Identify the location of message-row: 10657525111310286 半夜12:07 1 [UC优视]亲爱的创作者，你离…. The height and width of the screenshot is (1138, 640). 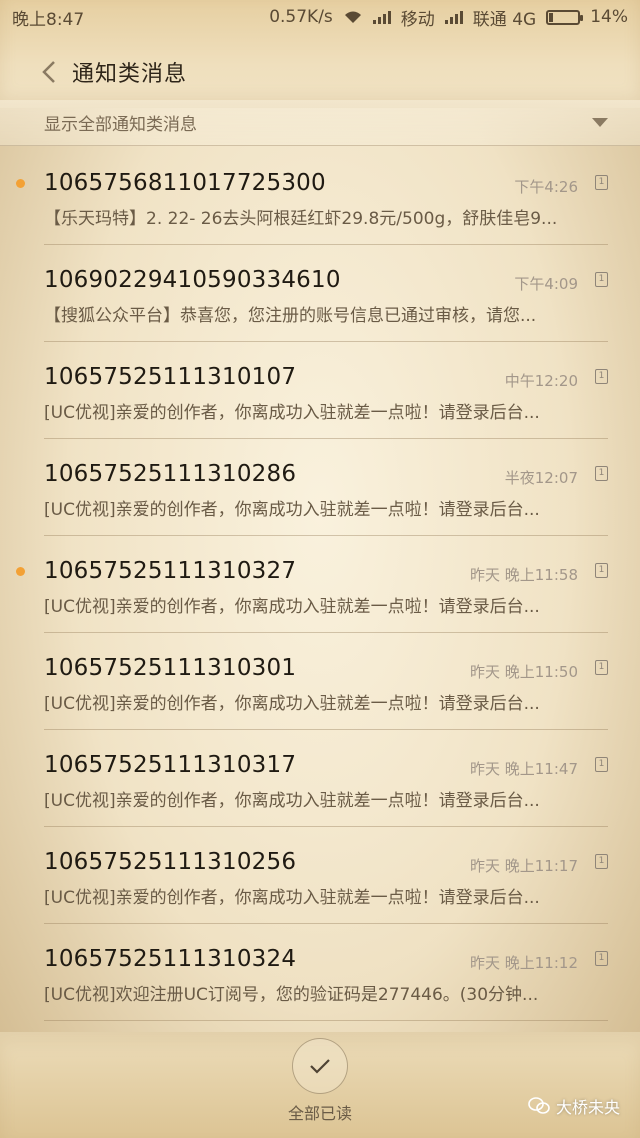
(326, 487).